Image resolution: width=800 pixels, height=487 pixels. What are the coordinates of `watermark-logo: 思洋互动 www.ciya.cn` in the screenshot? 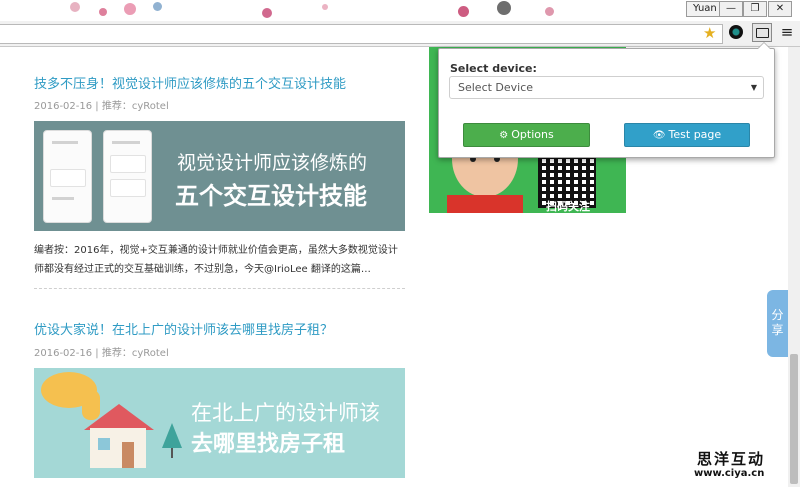 It's located at (734, 467).